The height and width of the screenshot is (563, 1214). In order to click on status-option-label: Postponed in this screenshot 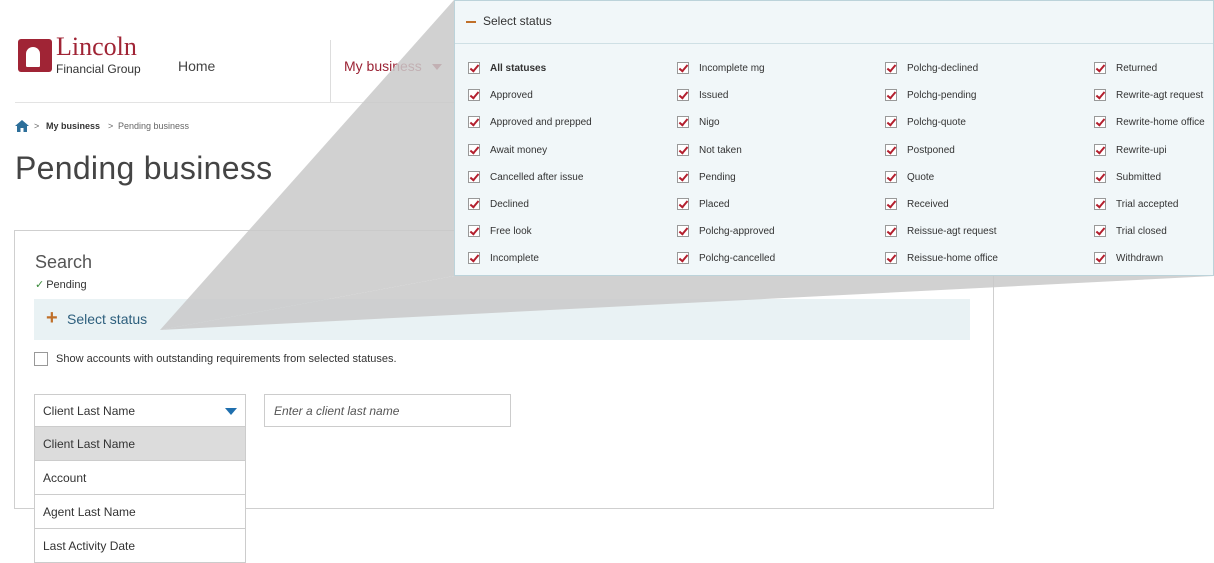, I will do `click(931, 150)`.